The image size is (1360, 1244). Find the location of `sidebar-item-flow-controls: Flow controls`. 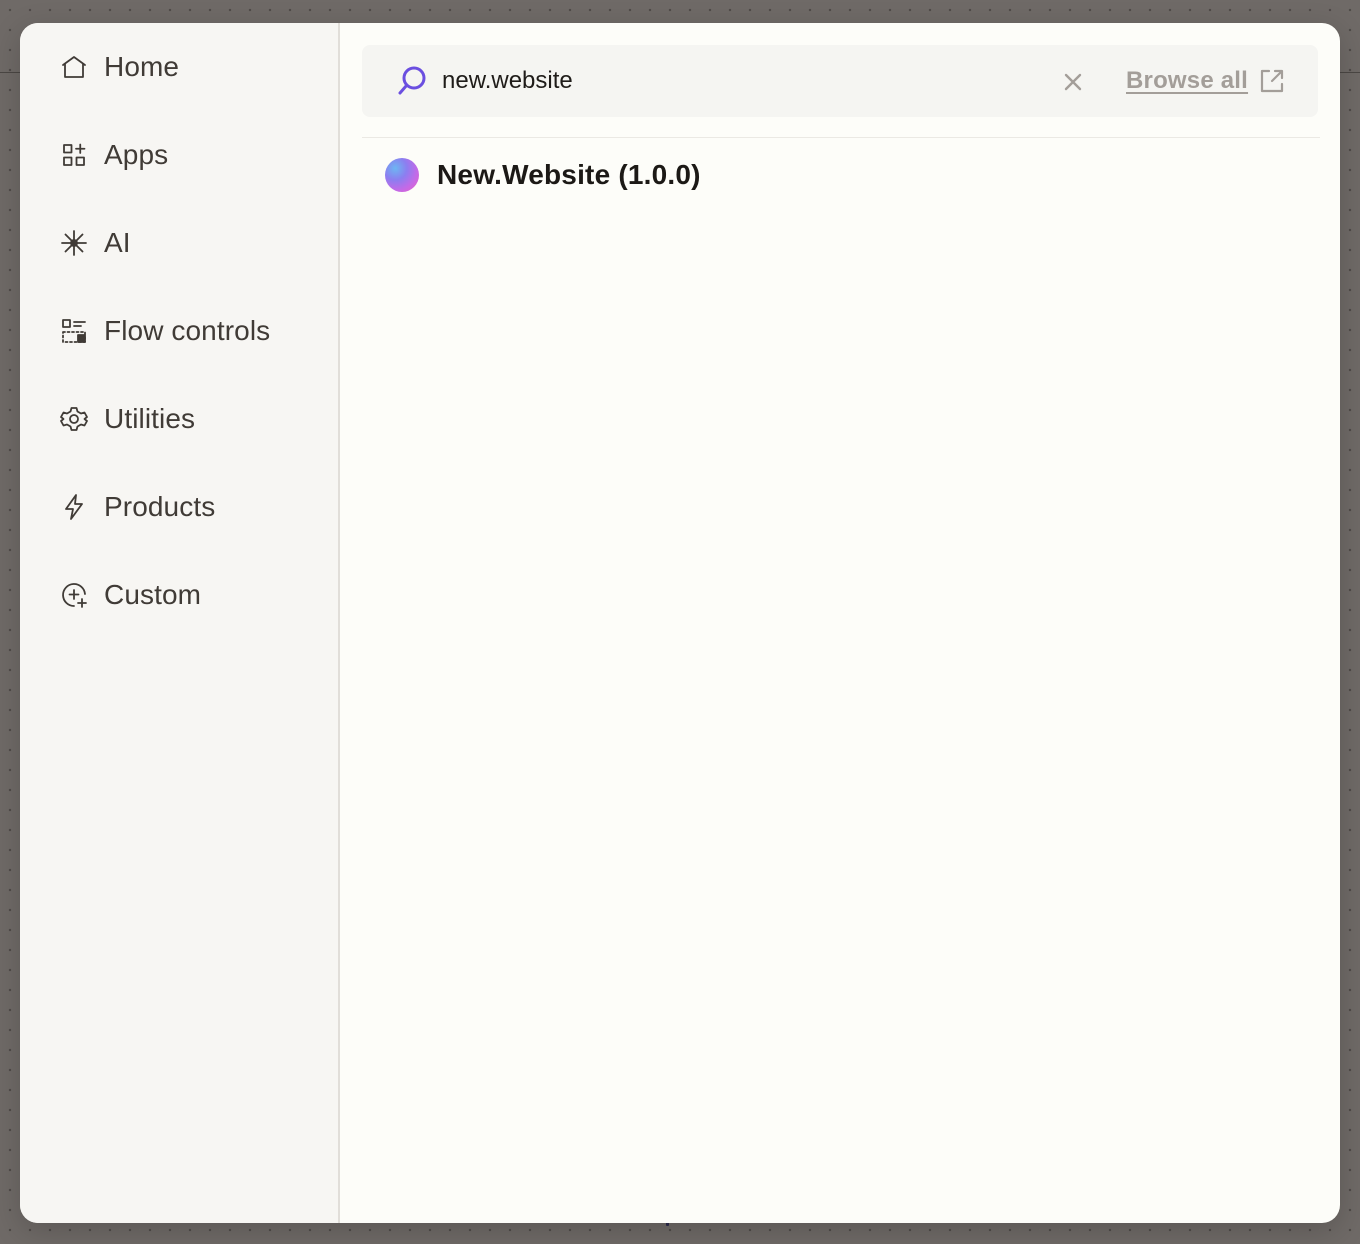

sidebar-item-flow-controls: Flow controls is located at coordinates (179, 331).